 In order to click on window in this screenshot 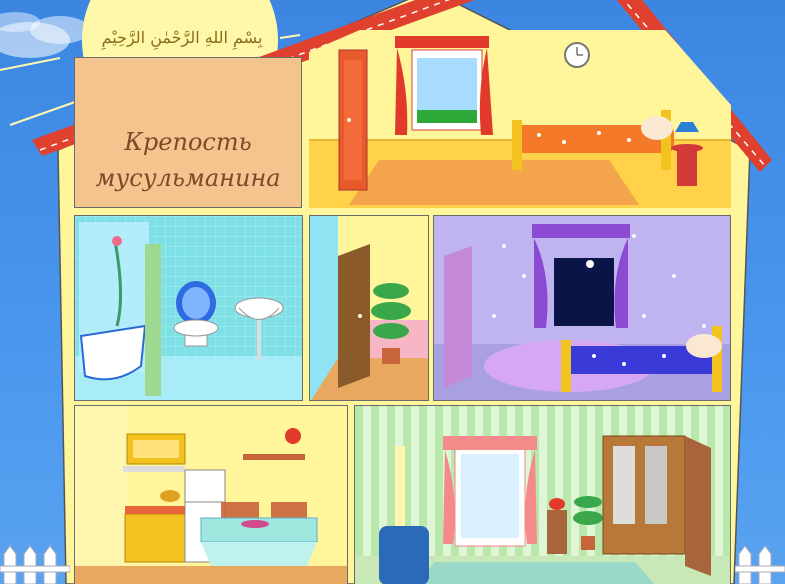, I will do `click(584, 292)`.